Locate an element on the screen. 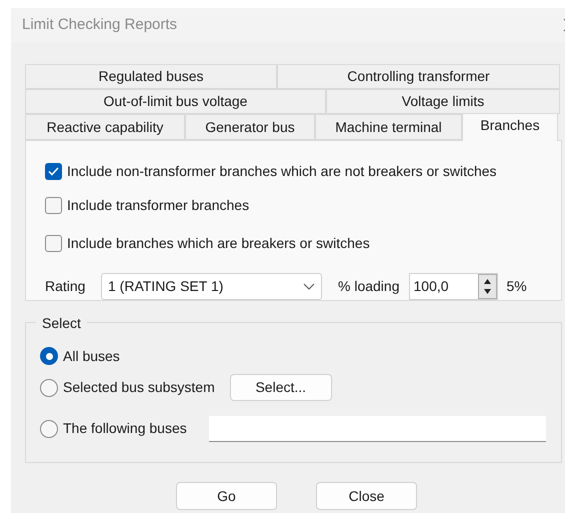  tab: Reactive capability is located at coordinates (105, 127).